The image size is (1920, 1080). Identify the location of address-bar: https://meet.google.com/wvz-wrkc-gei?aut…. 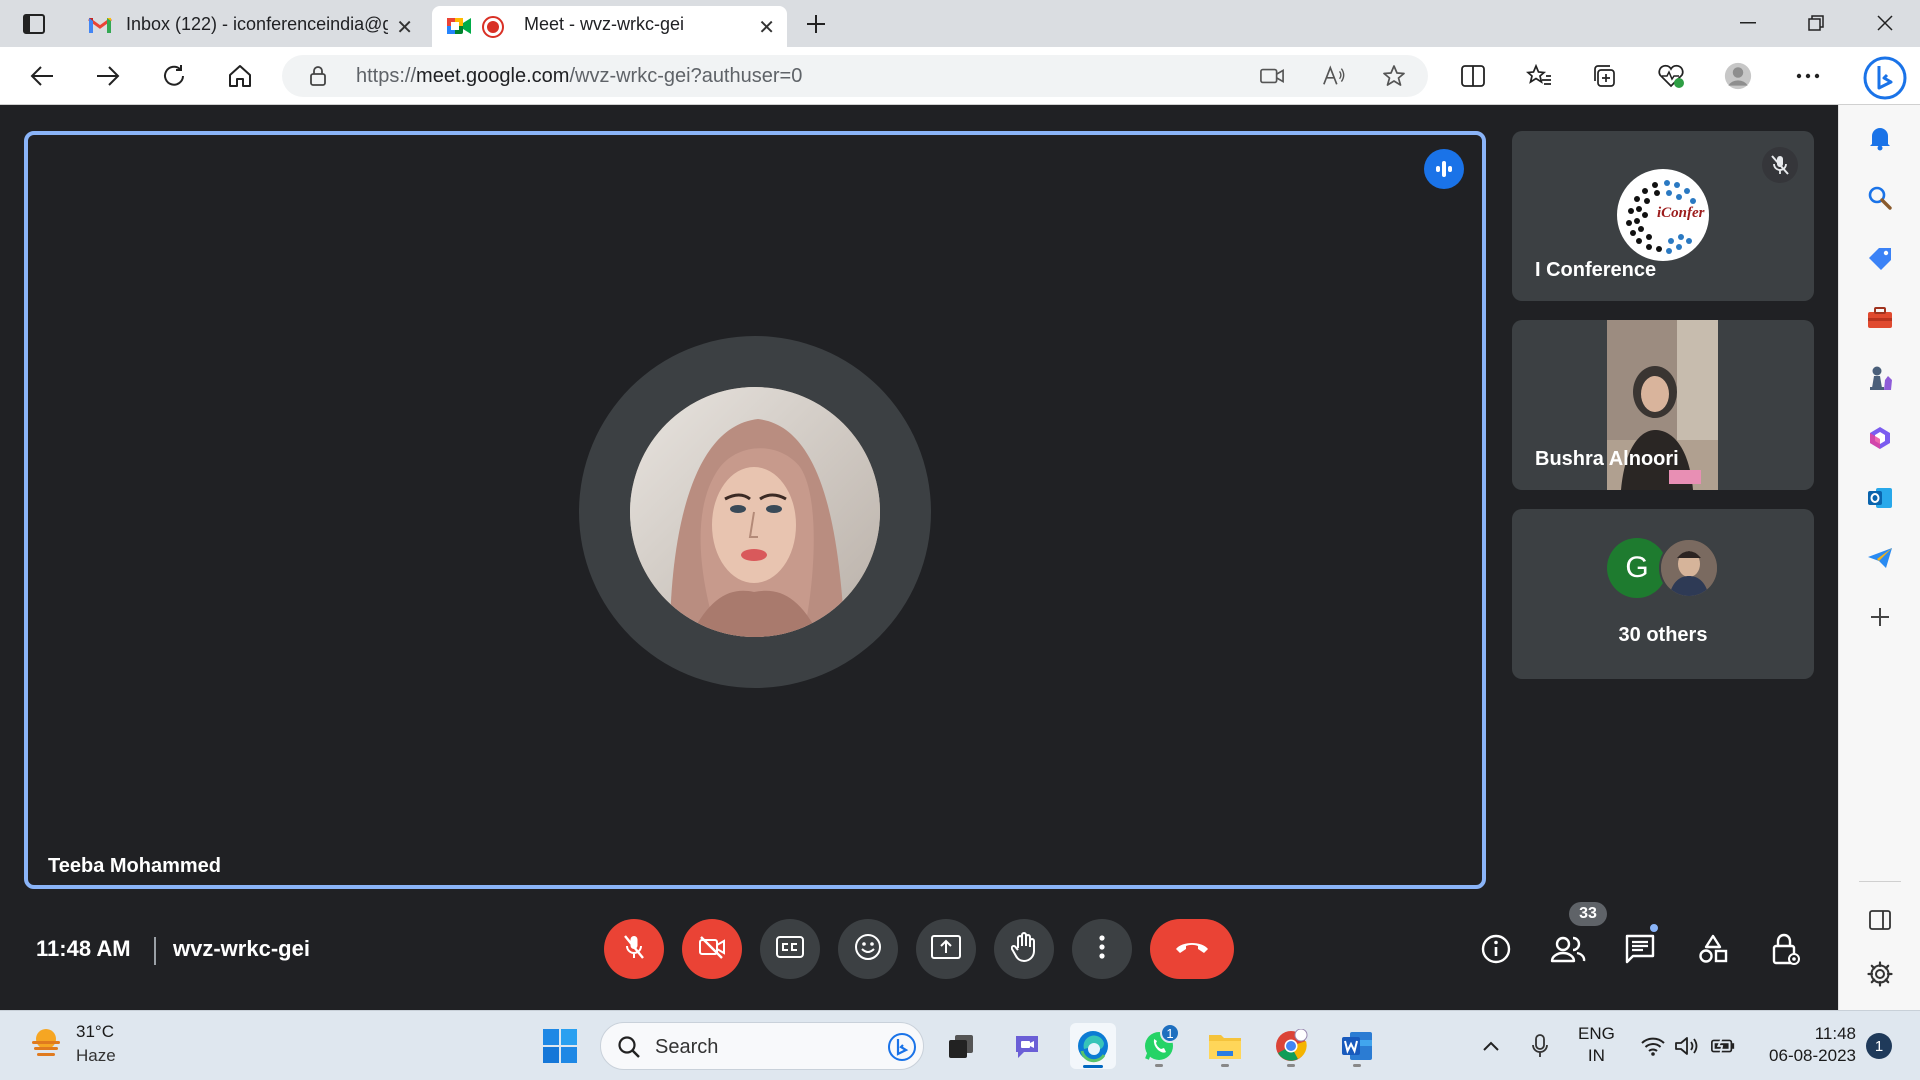
(855, 76).